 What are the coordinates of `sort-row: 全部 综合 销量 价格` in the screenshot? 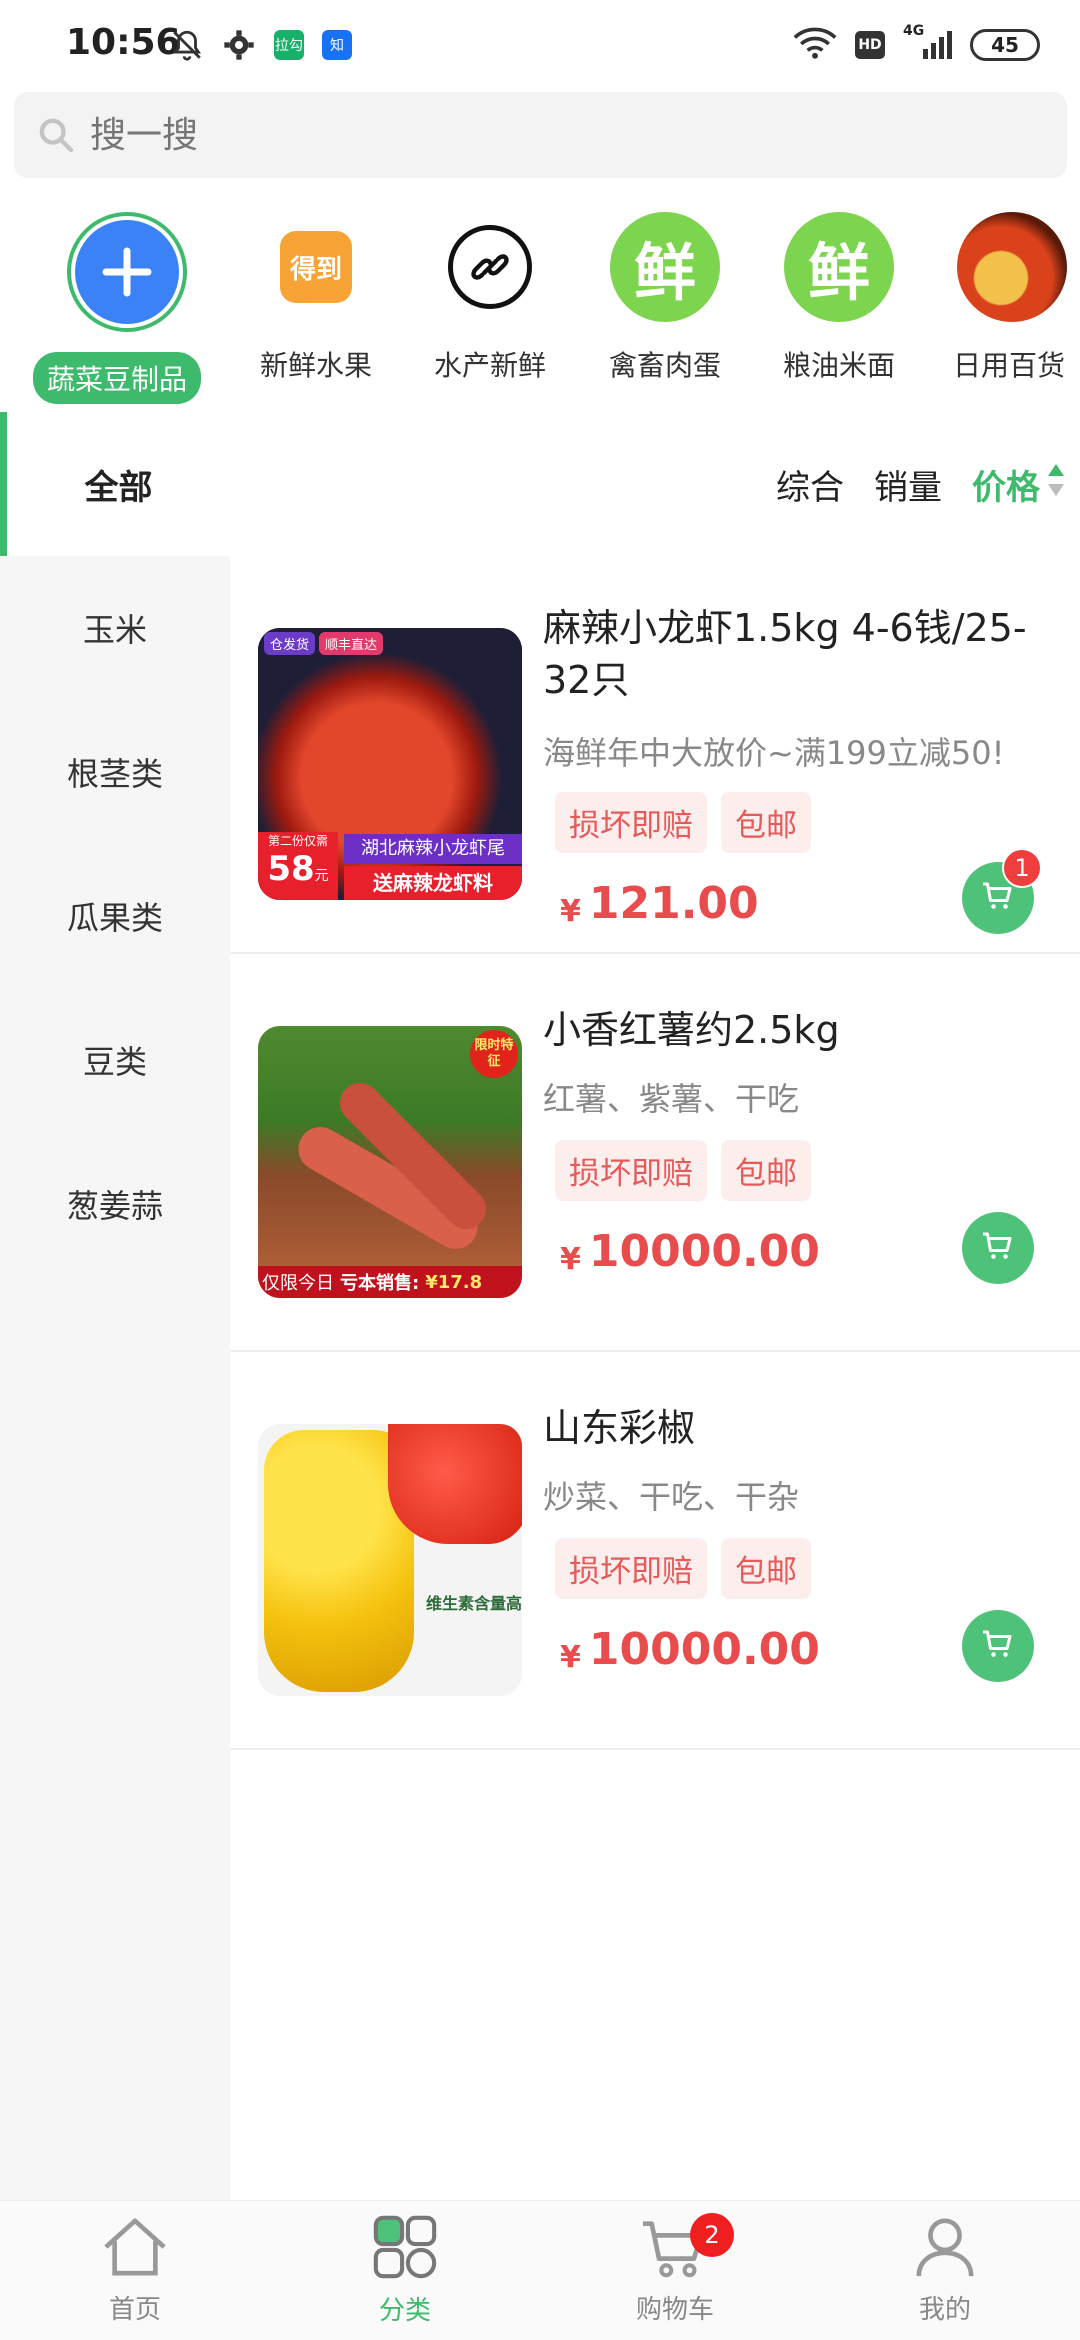 It's located at (540, 484).